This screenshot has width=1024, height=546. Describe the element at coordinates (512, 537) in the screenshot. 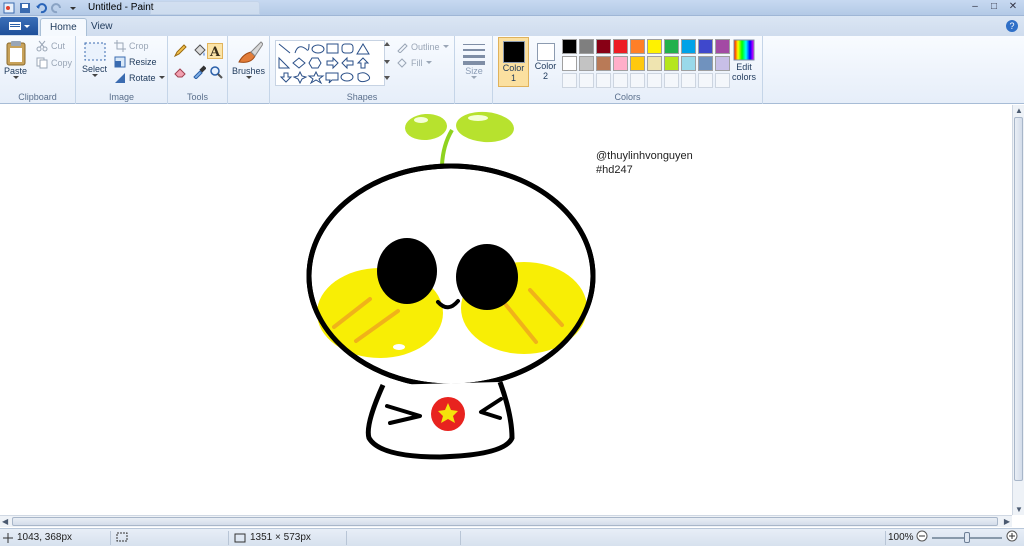

I see `status-bar: 1043, 368px 1351 × 573px 100%` at that location.